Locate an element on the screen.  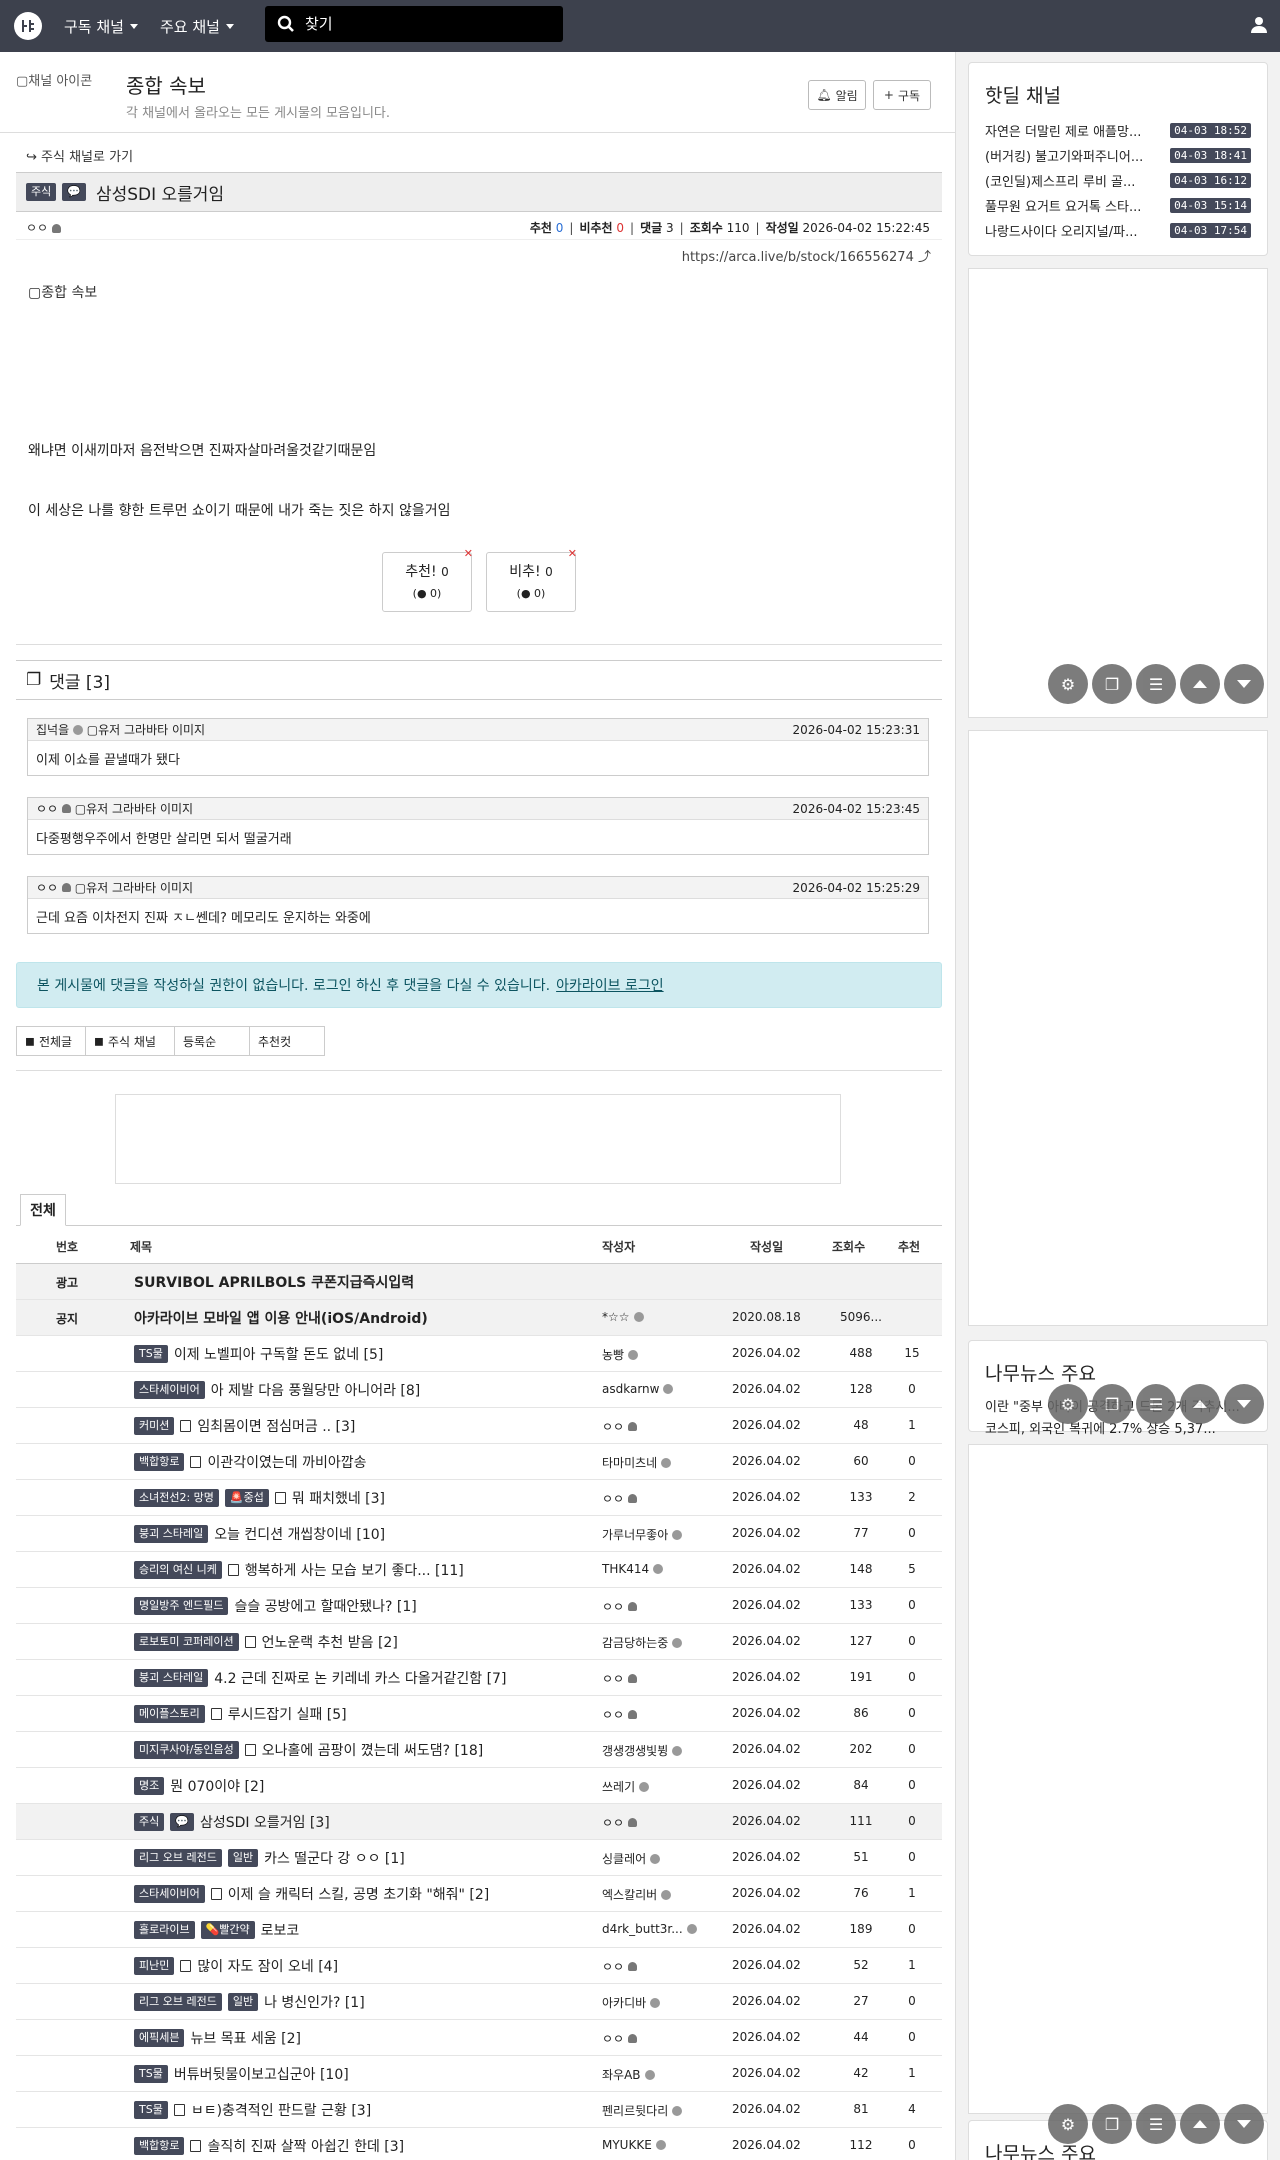
row-author: 아카디바 is located at coordinates (631, 2002).